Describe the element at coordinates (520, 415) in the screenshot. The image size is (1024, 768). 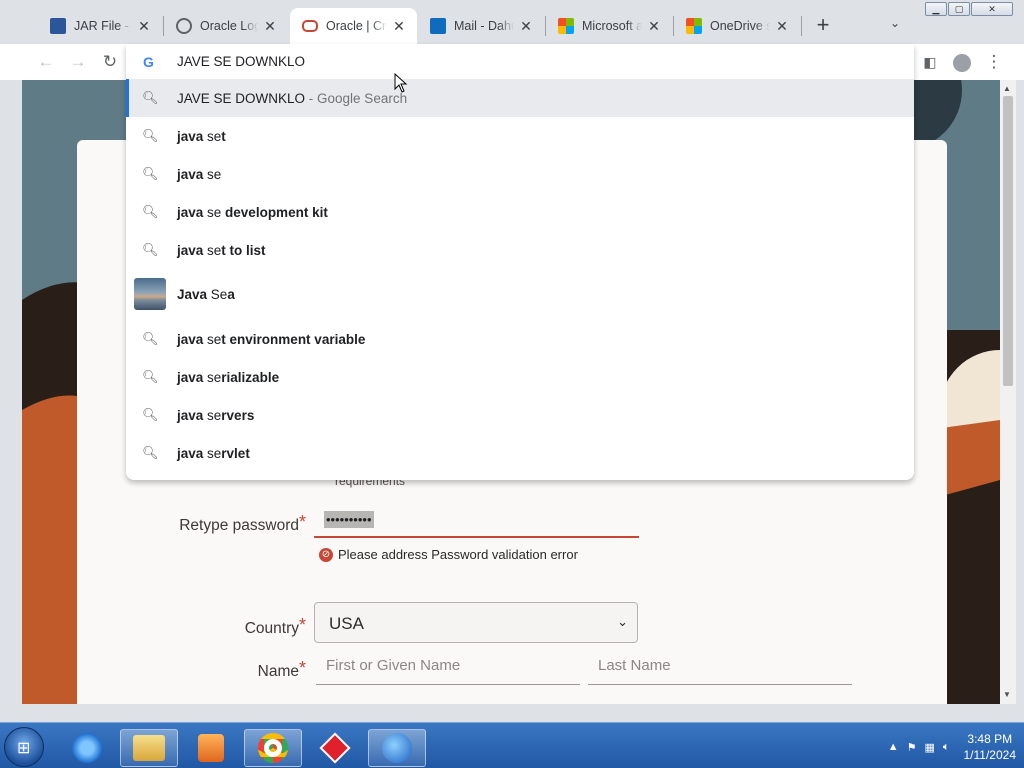
I see `suggestion-item: 🔍︎ java servers` at that location.